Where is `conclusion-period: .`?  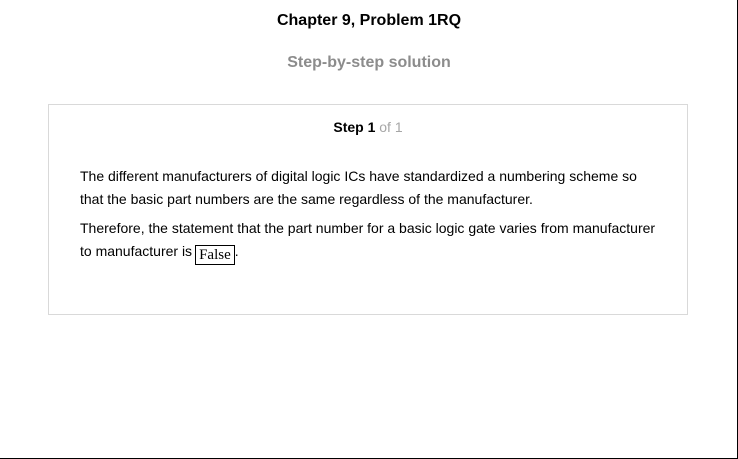
conclusion-period: . is located at coordinates (236, 251).